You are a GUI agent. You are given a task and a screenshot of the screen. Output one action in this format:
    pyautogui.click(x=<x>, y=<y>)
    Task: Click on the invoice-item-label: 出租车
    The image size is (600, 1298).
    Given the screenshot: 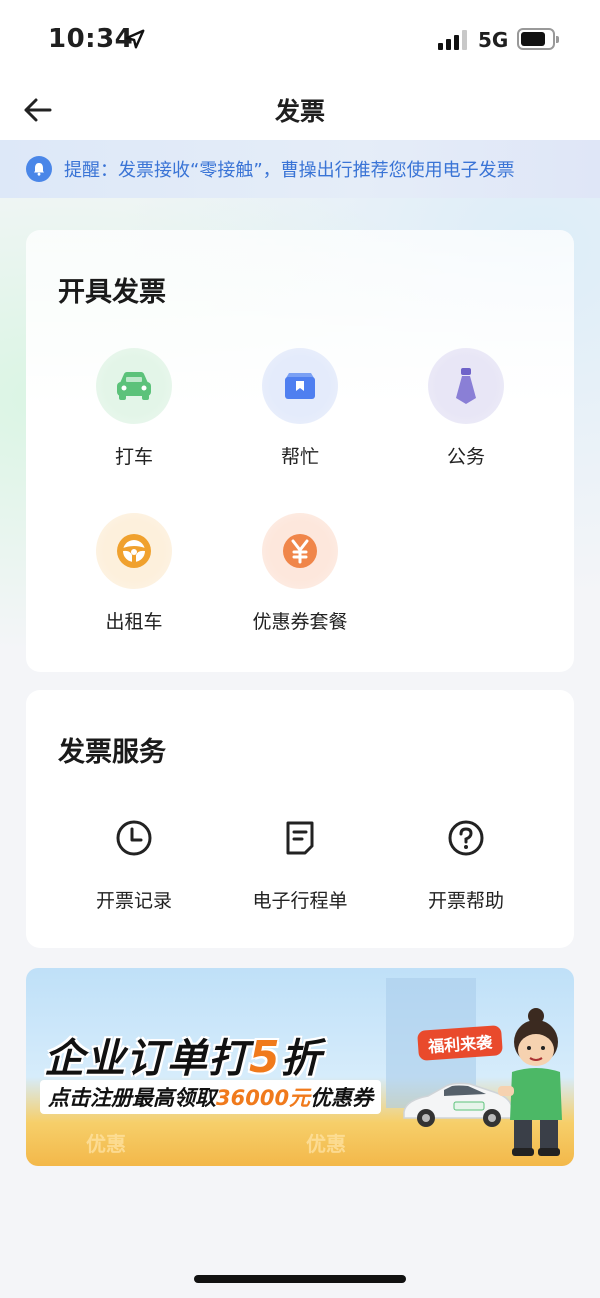 What is the action you would take?
    pyautogui.click(x=134, y=622)
    